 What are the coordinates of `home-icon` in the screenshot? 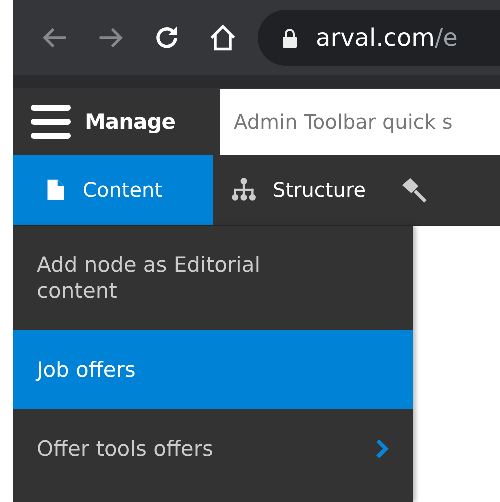 It's located at (223, 37).